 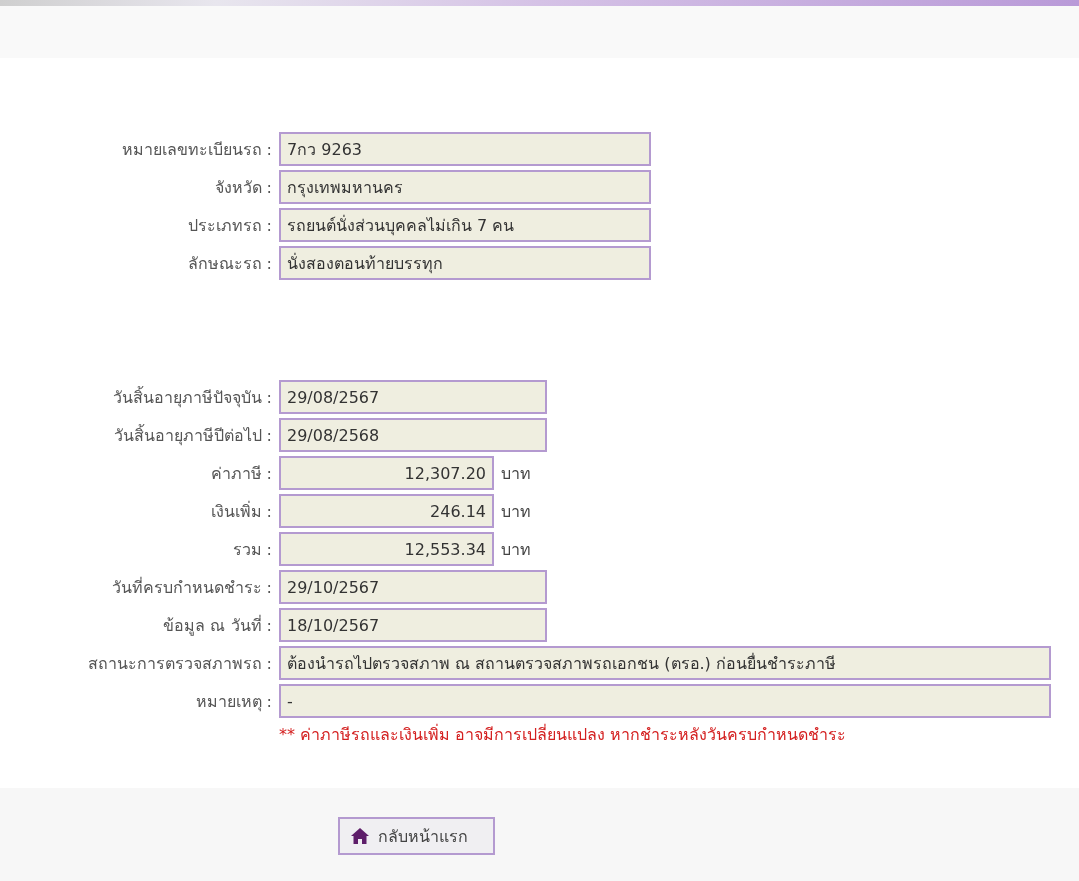 I want to click on field-label: เงินเพิ่ม :, so click(x=240, y=511).